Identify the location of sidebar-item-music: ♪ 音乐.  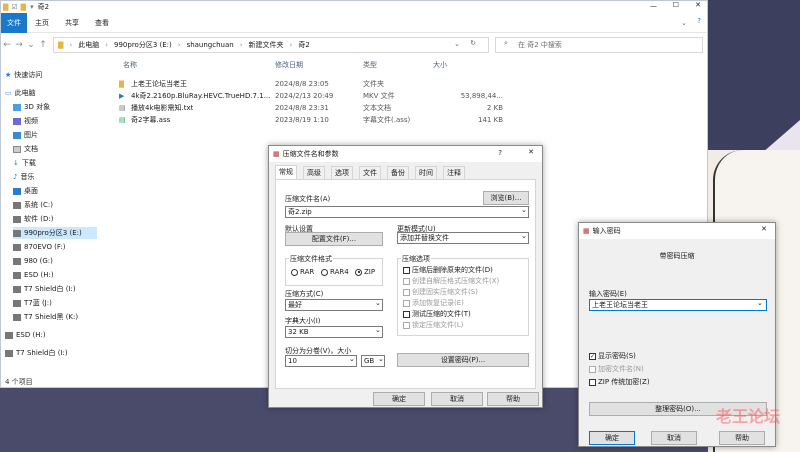
(23, 177).